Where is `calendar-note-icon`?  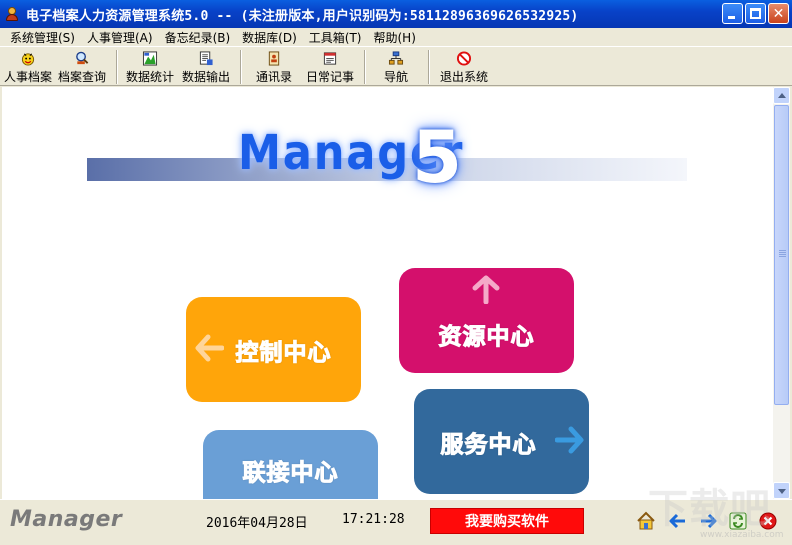 calendar-note-icon is located at coordinates (330, 58).